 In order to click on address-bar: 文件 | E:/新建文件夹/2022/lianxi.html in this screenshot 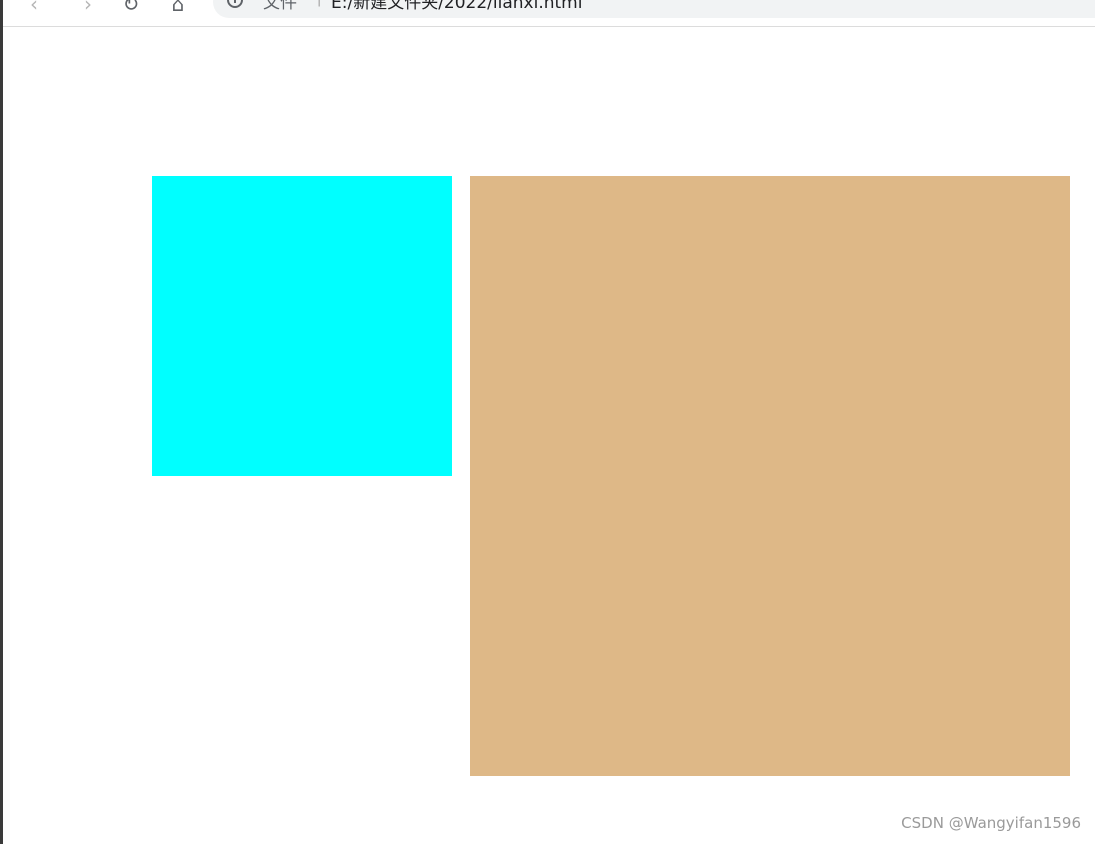, I will do `click(654, 9)`.